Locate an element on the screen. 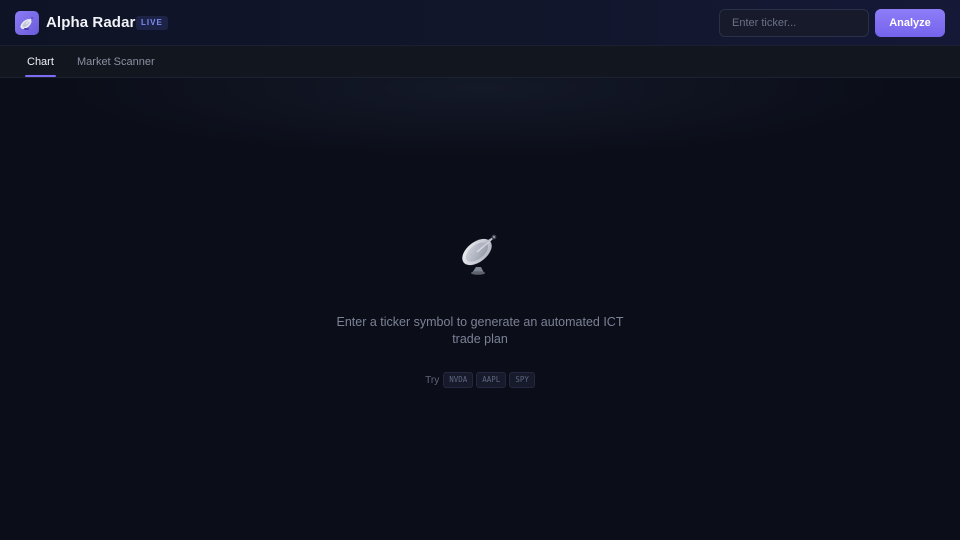  suggestion-chip-nvda: NVDA is located at coordinates (458, 380).